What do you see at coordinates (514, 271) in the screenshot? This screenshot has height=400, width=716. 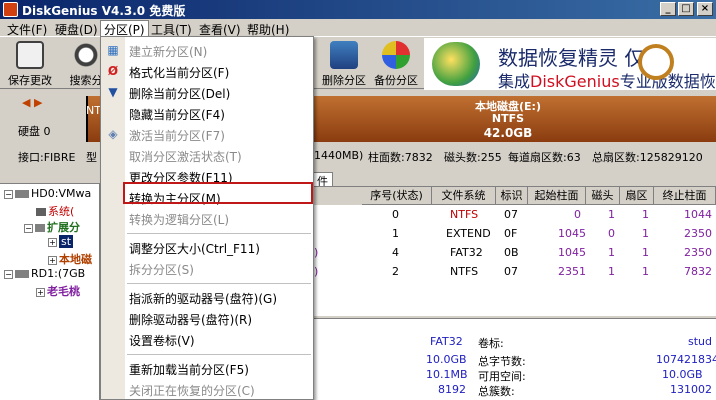 I see `table-row: ) 2 NTFS 07 2351 1 1 7832` at bounding box center [514, 271].